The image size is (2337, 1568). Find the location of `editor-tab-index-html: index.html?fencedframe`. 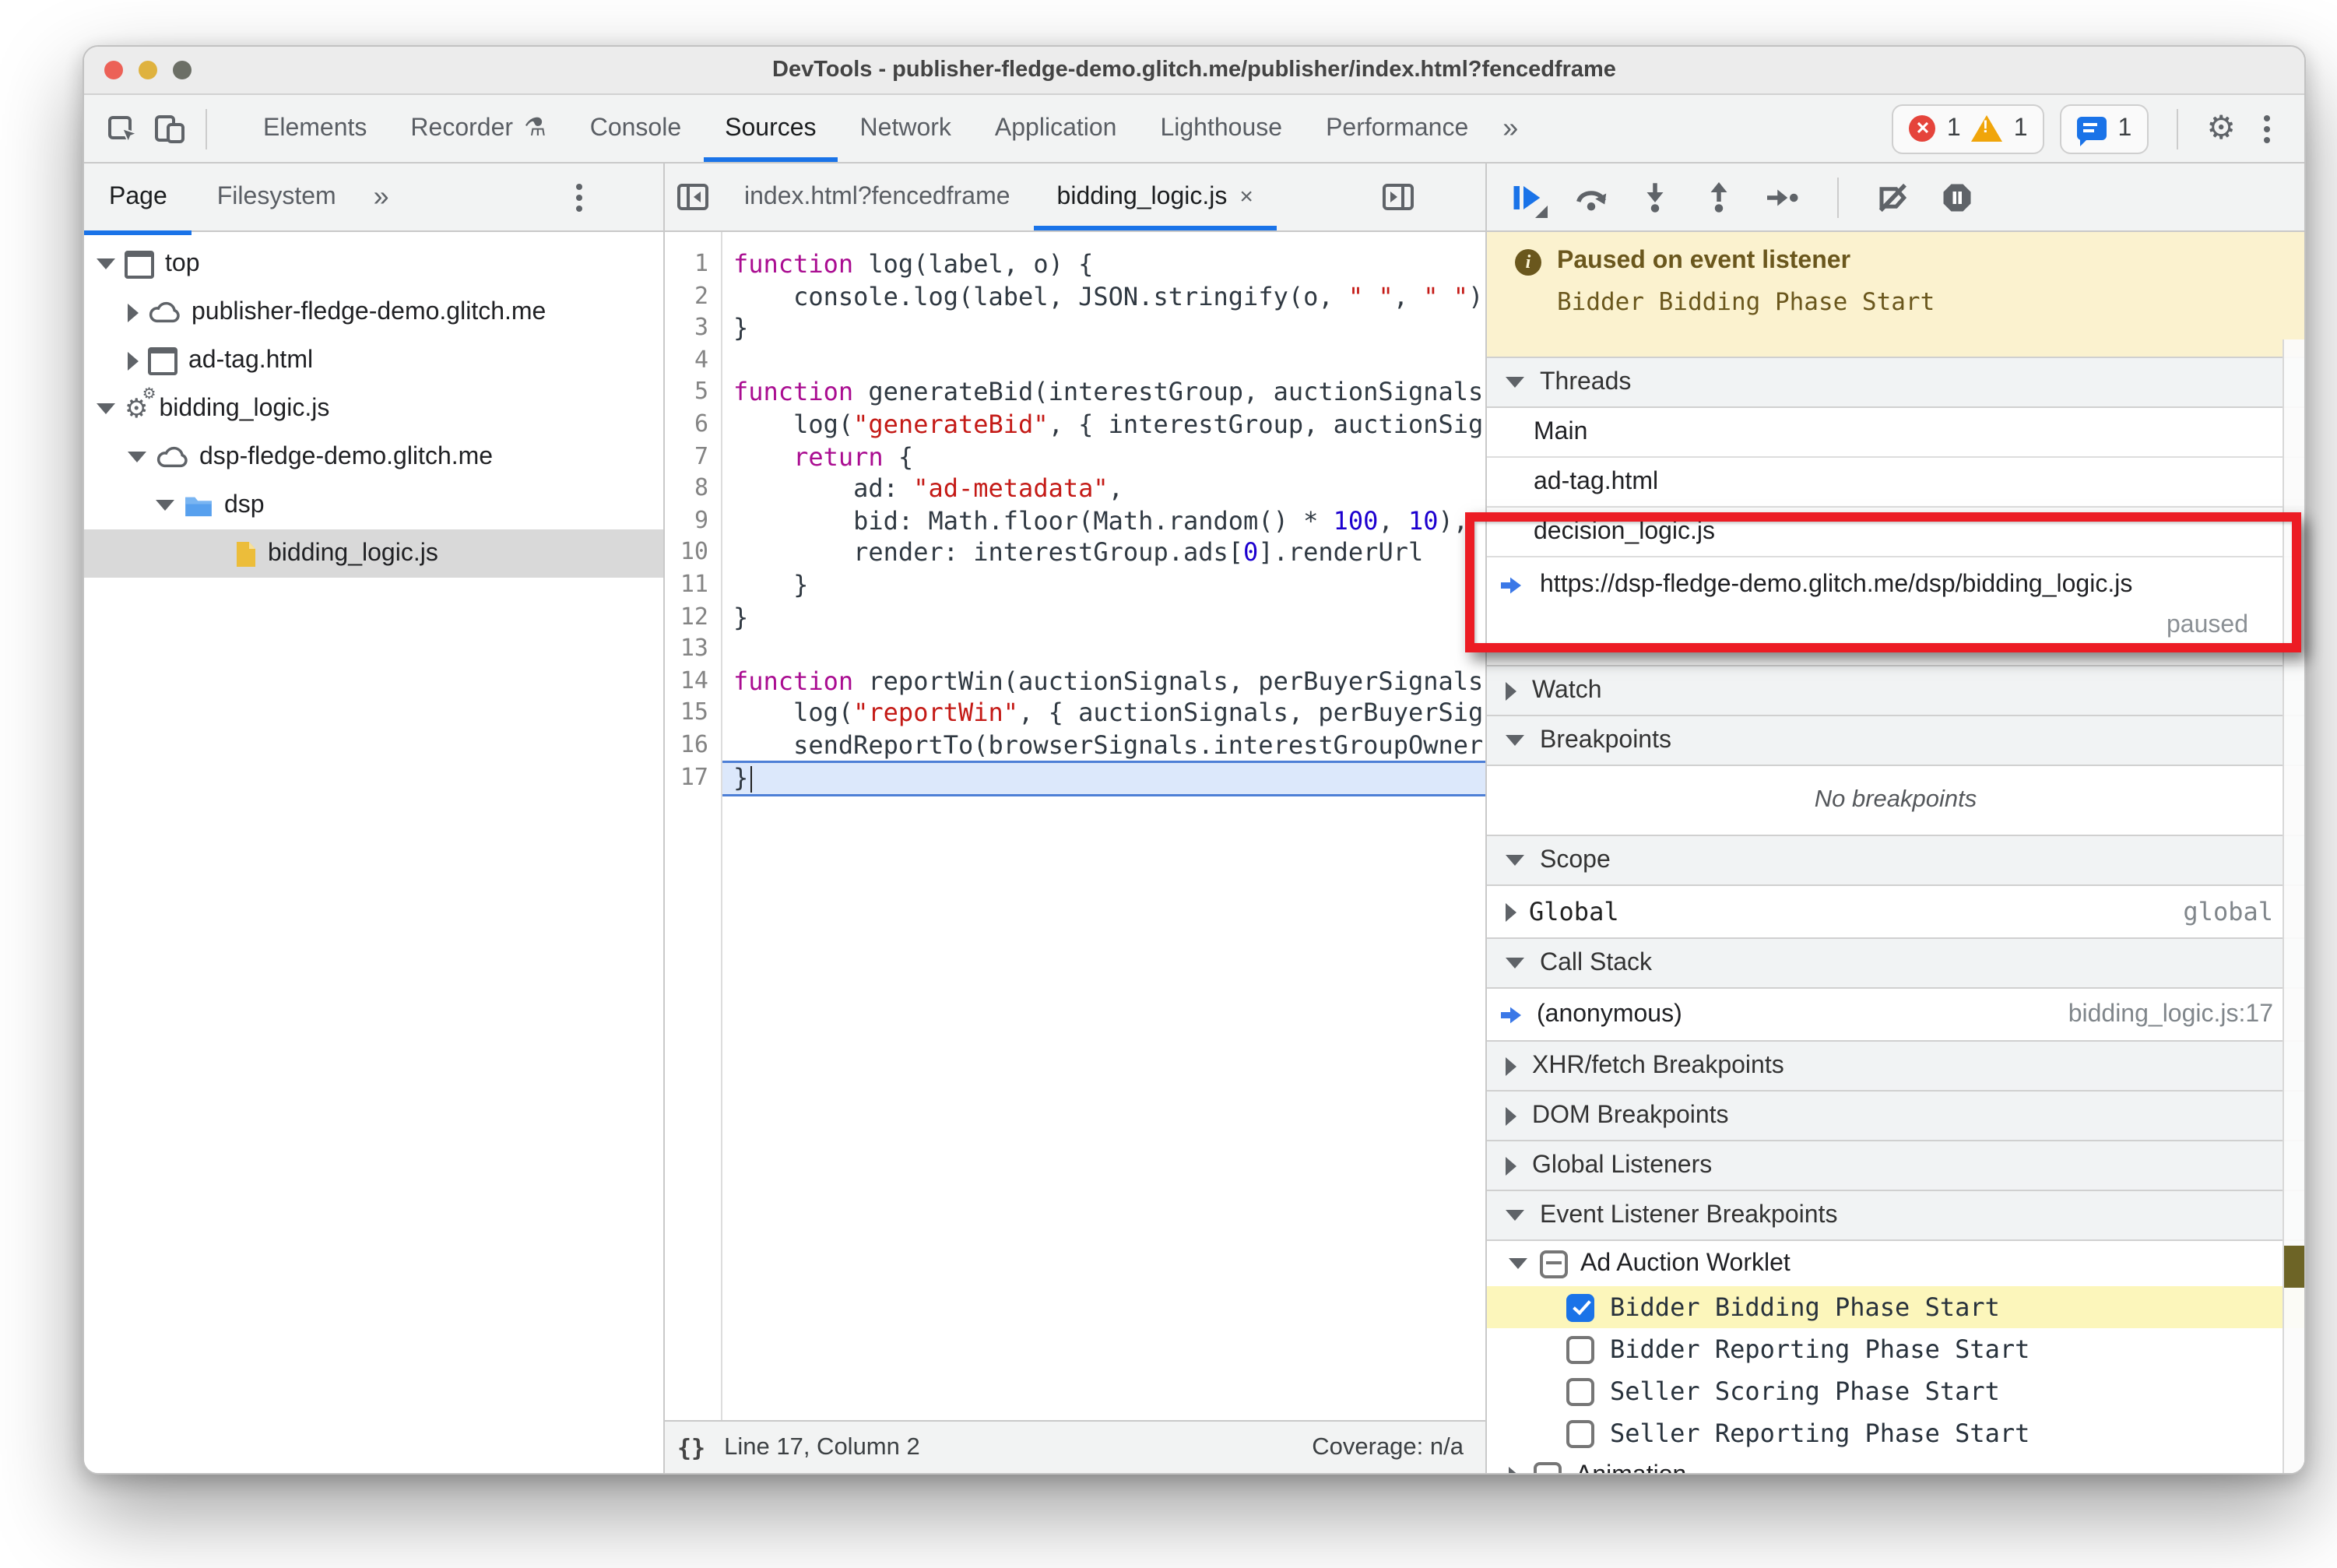

editor-tab-index-html: index.html?fencedframe is located at coordinates (878, 196).